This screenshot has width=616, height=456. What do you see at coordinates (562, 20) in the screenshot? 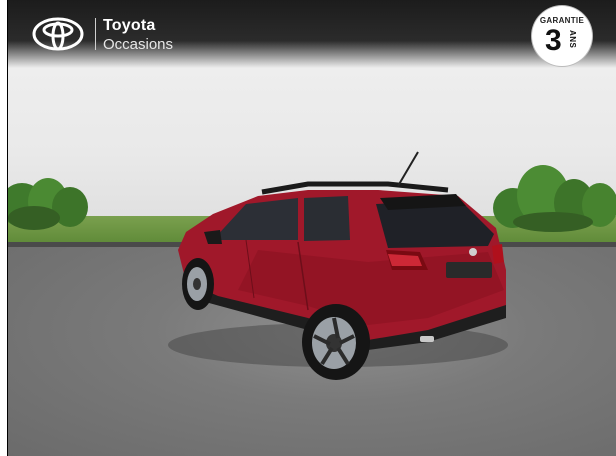
I see `warranty-label: GARANTIE` at bounding box center [562, 20].